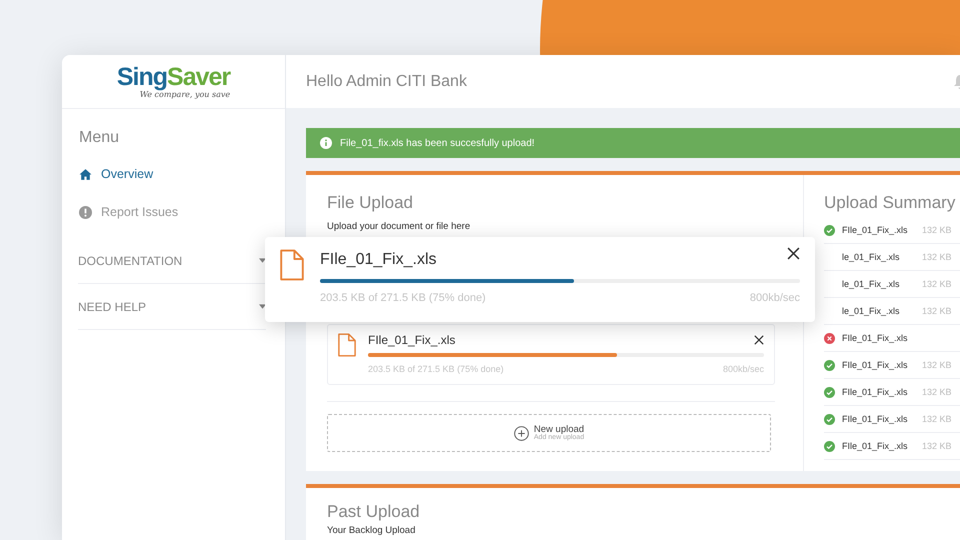  What do you see at coordinates (521, 433) in the screenshot?
I see `plus-icon` at bounding box center [521, 433].